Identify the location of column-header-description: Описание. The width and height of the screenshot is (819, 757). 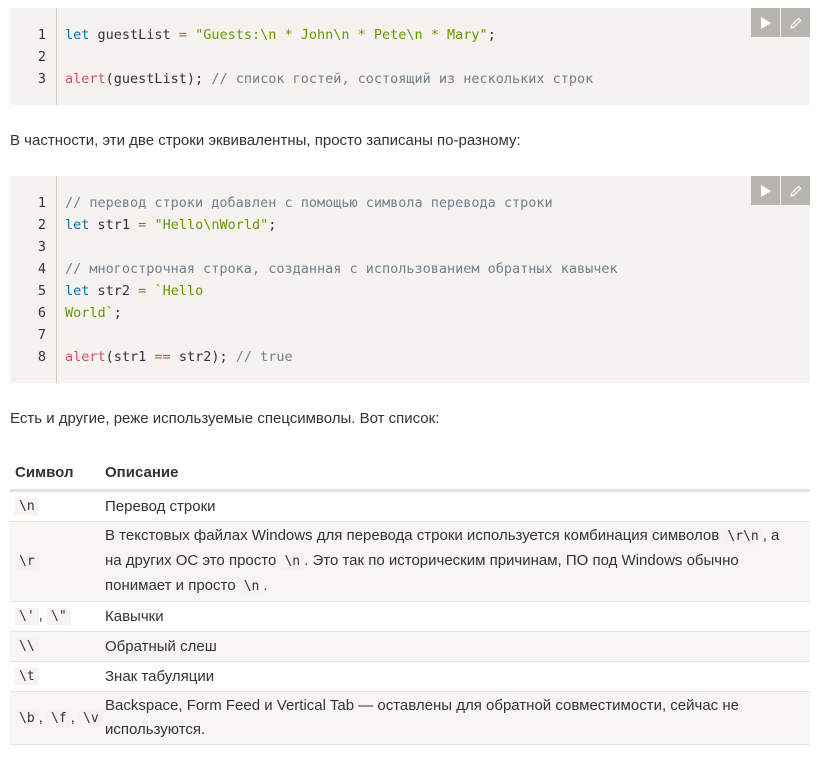
(457, 474).